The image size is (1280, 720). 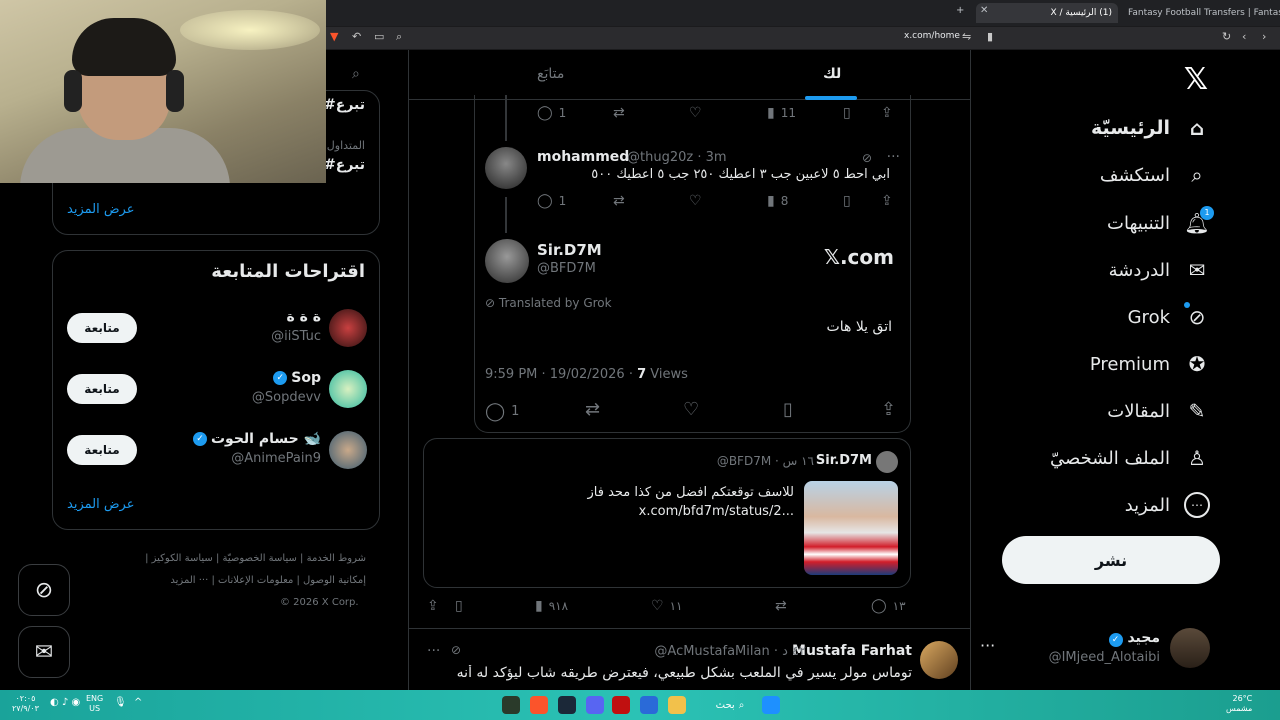 I want to click on search-icon: ⌕, so click(x=356, y=74).